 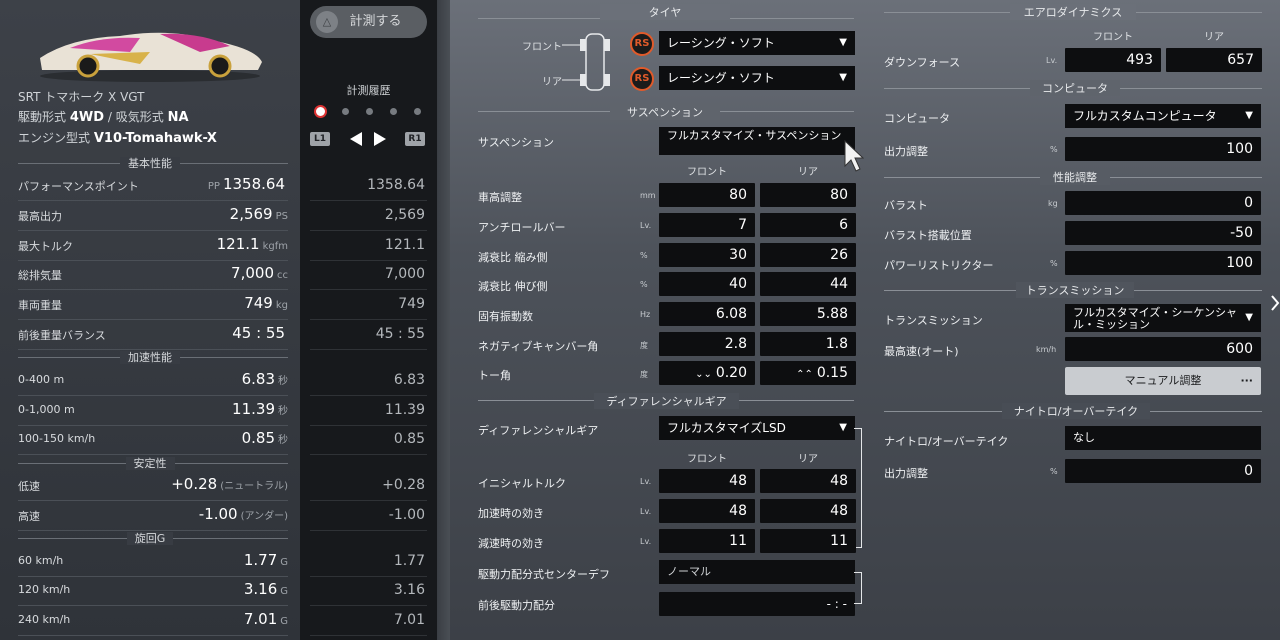 What do you see at coordinates (1073, 12) in the screenshot?
I see `aero-title: エアロダイナミクス` at bounding box center [1073, 12].